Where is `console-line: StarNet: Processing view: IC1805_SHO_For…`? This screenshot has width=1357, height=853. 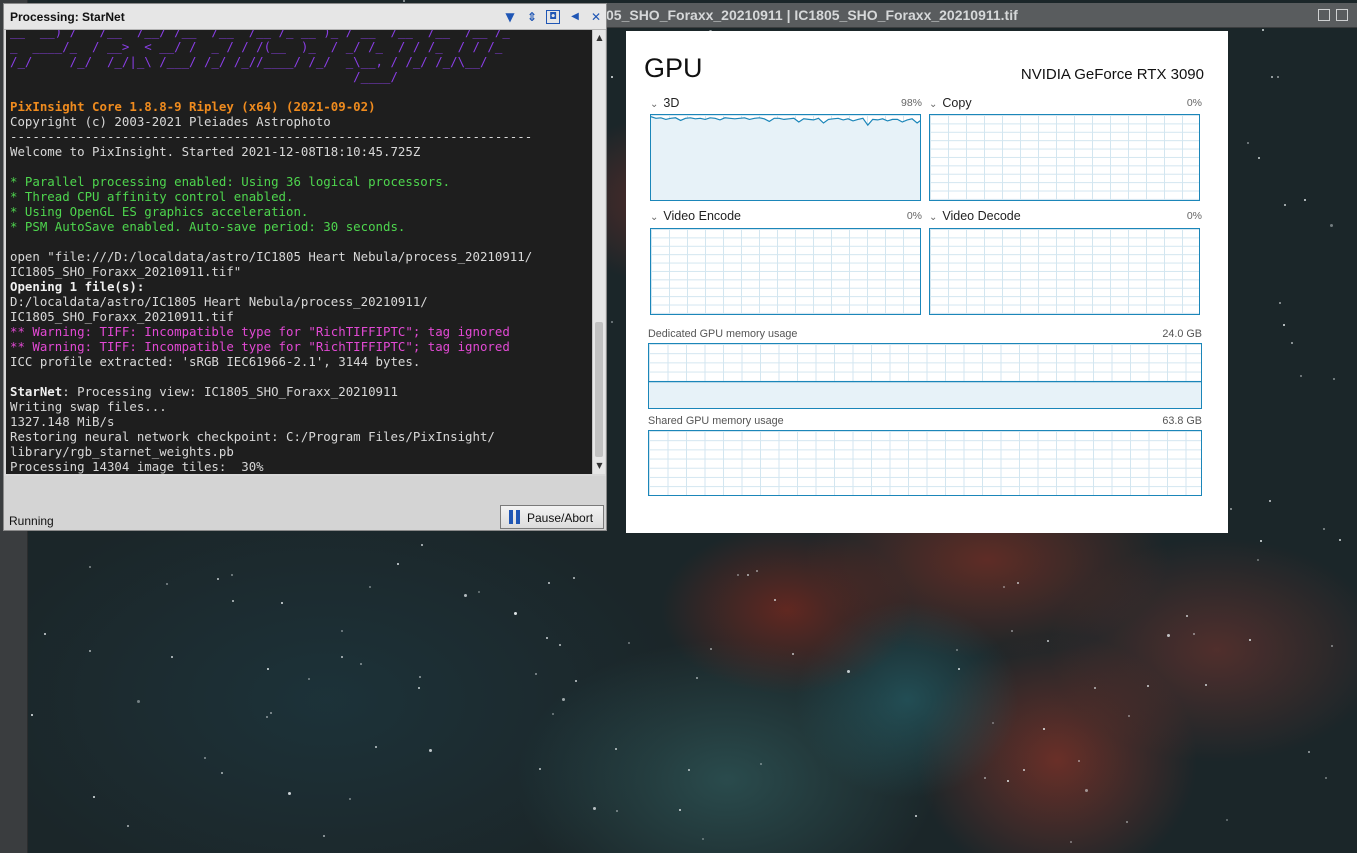
console-line: StarNet: Processing view: IC1805_SHO_For… is located at coordinates (271, 391).